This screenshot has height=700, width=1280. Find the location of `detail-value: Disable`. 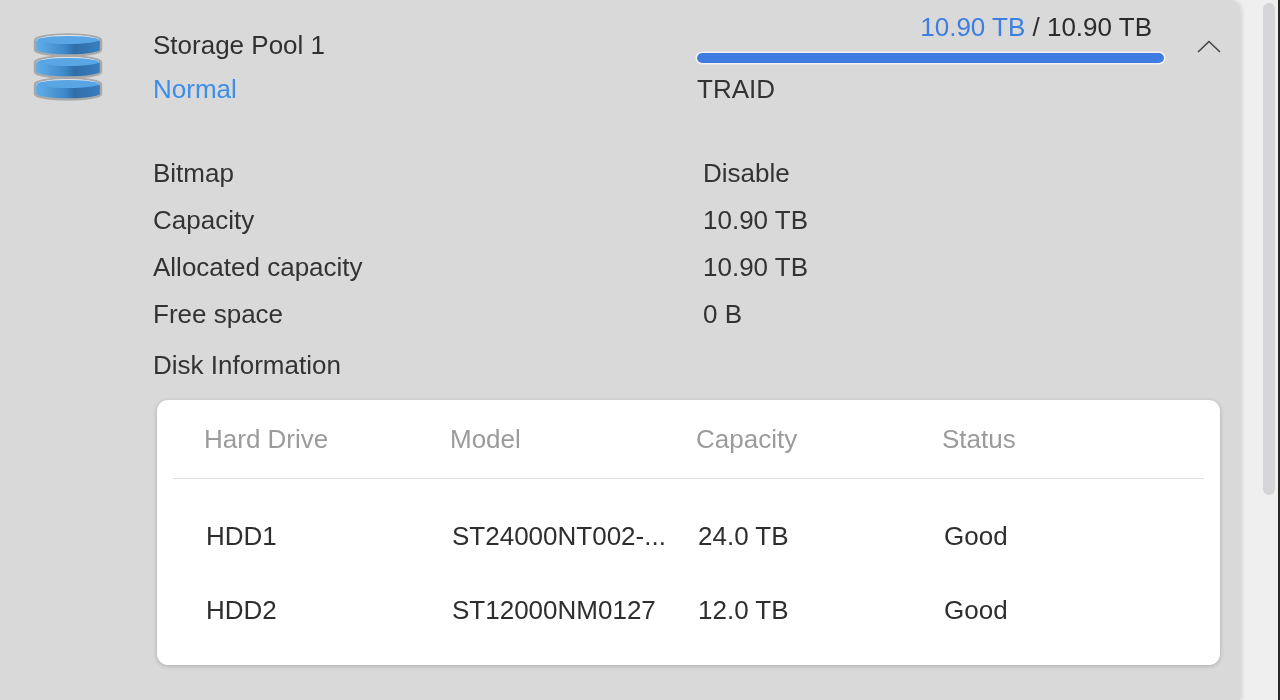

detail-value: Disable is located at coordinates (747, 173).